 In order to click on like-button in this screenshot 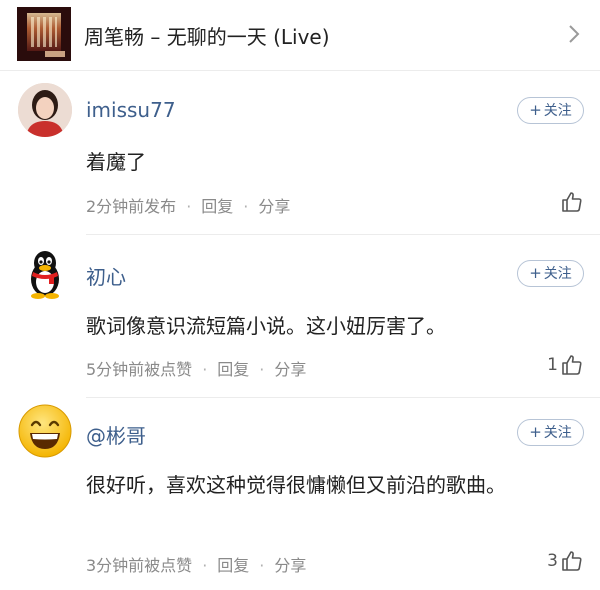, I will do `click(571, 202)`.